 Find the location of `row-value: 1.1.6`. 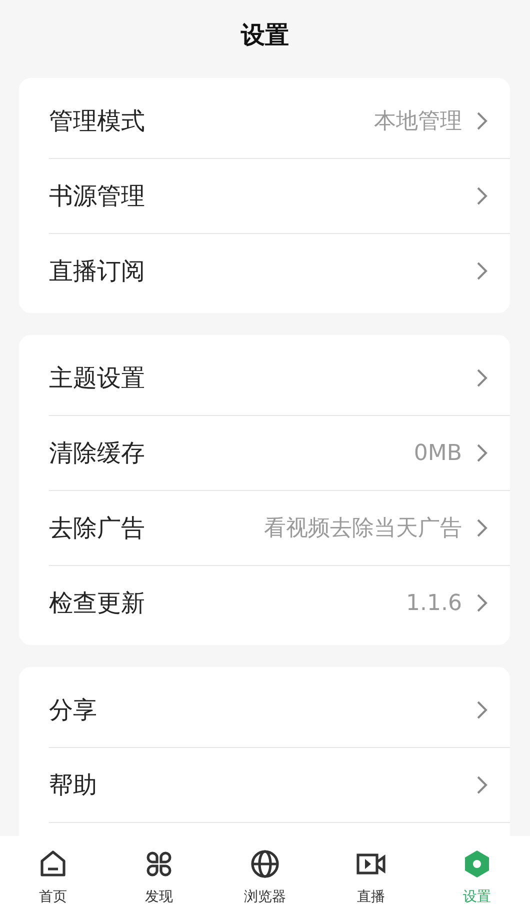

row-value: 1.1.6 is located at coordinates (434, 603).